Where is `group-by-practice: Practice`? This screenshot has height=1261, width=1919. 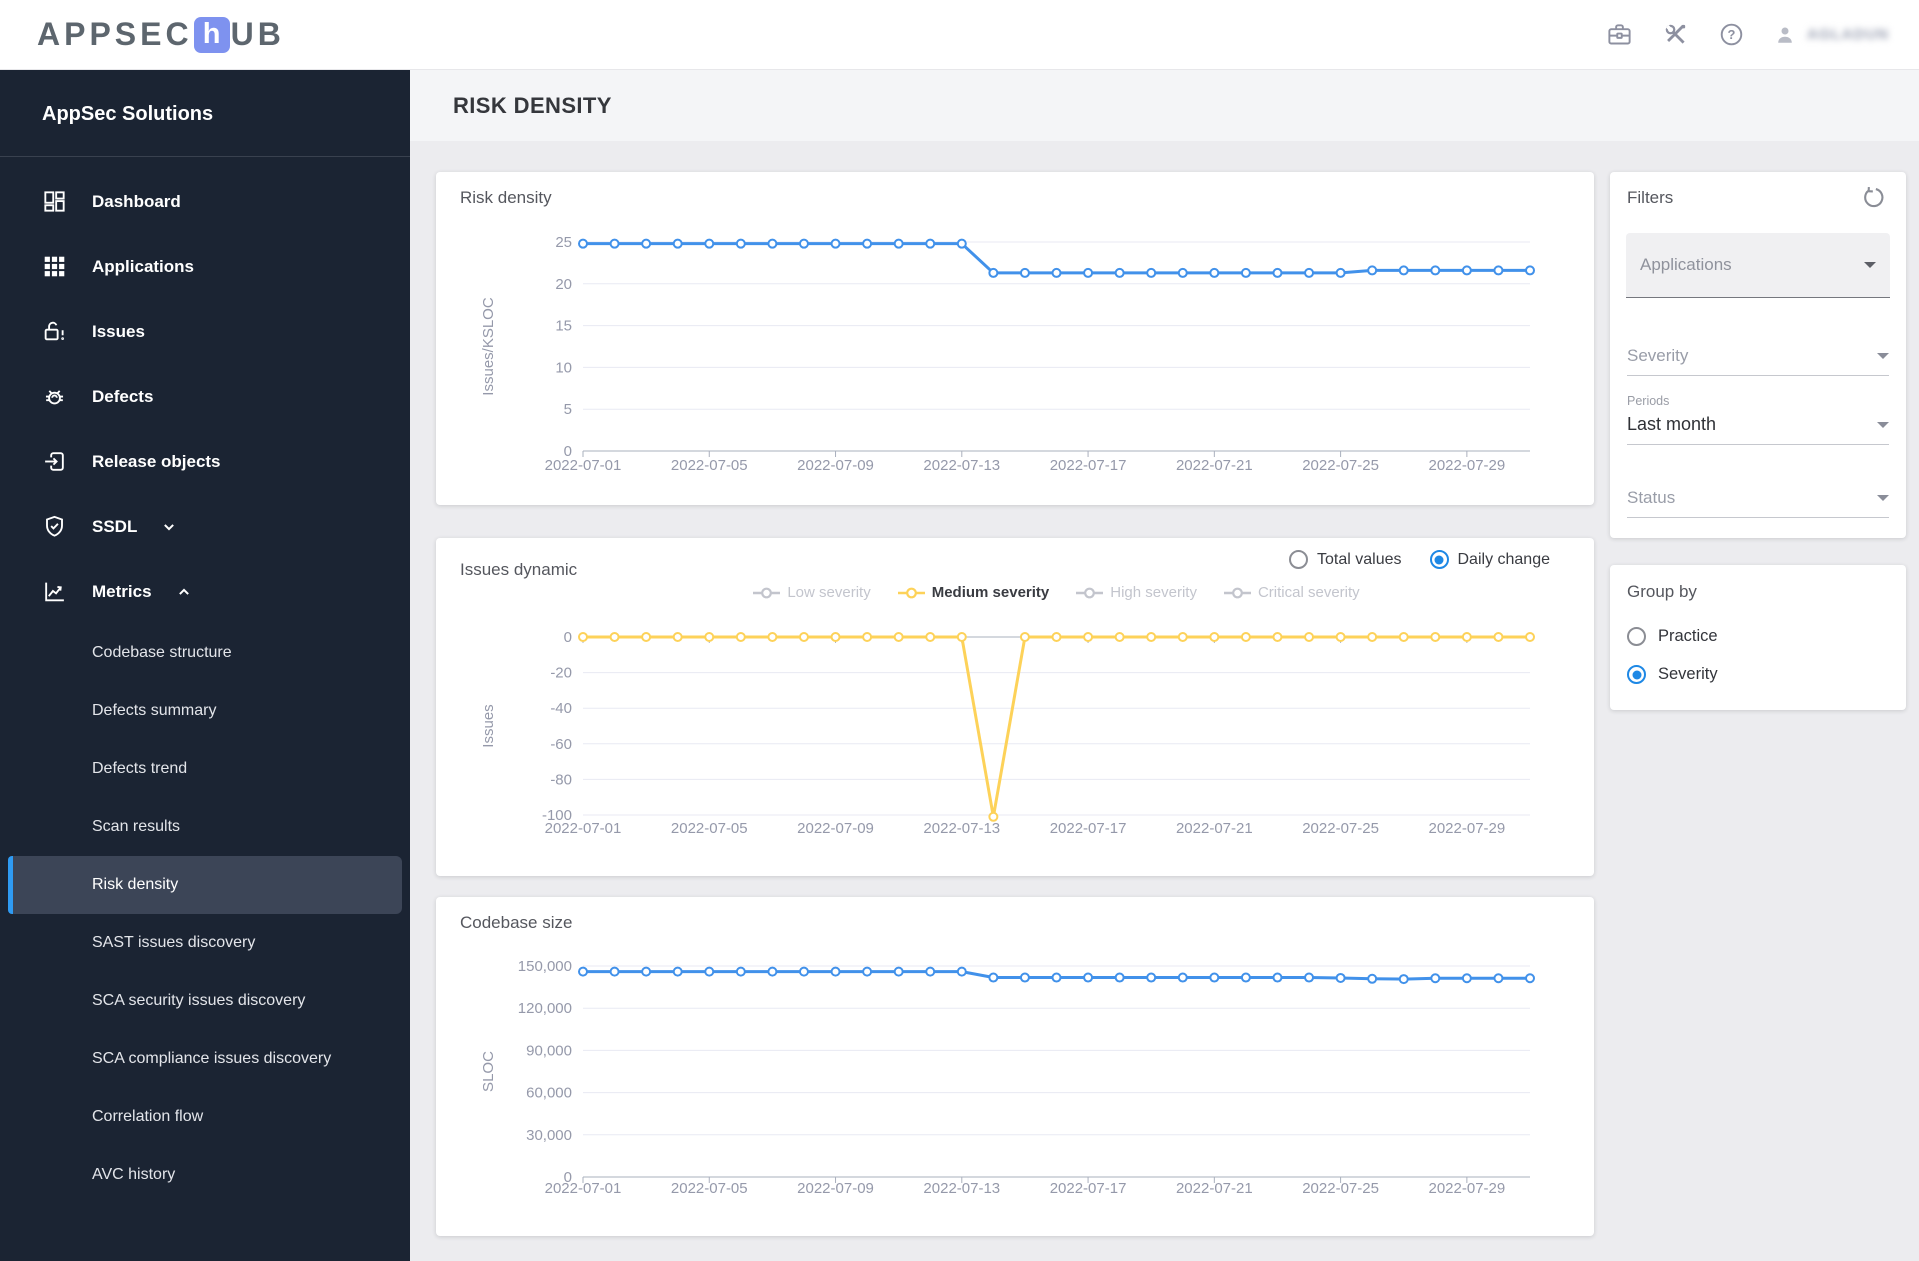
group-by-practice: Practice is located at coordinates (1672, 636).